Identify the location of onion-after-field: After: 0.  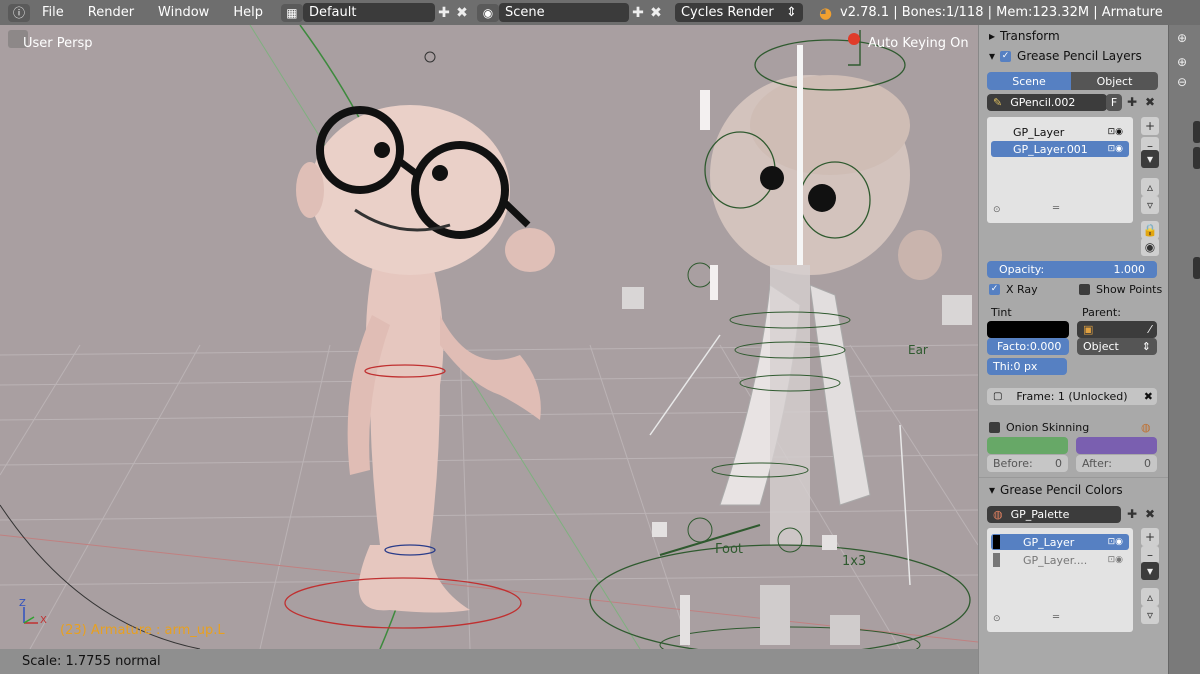
(1116, 463).